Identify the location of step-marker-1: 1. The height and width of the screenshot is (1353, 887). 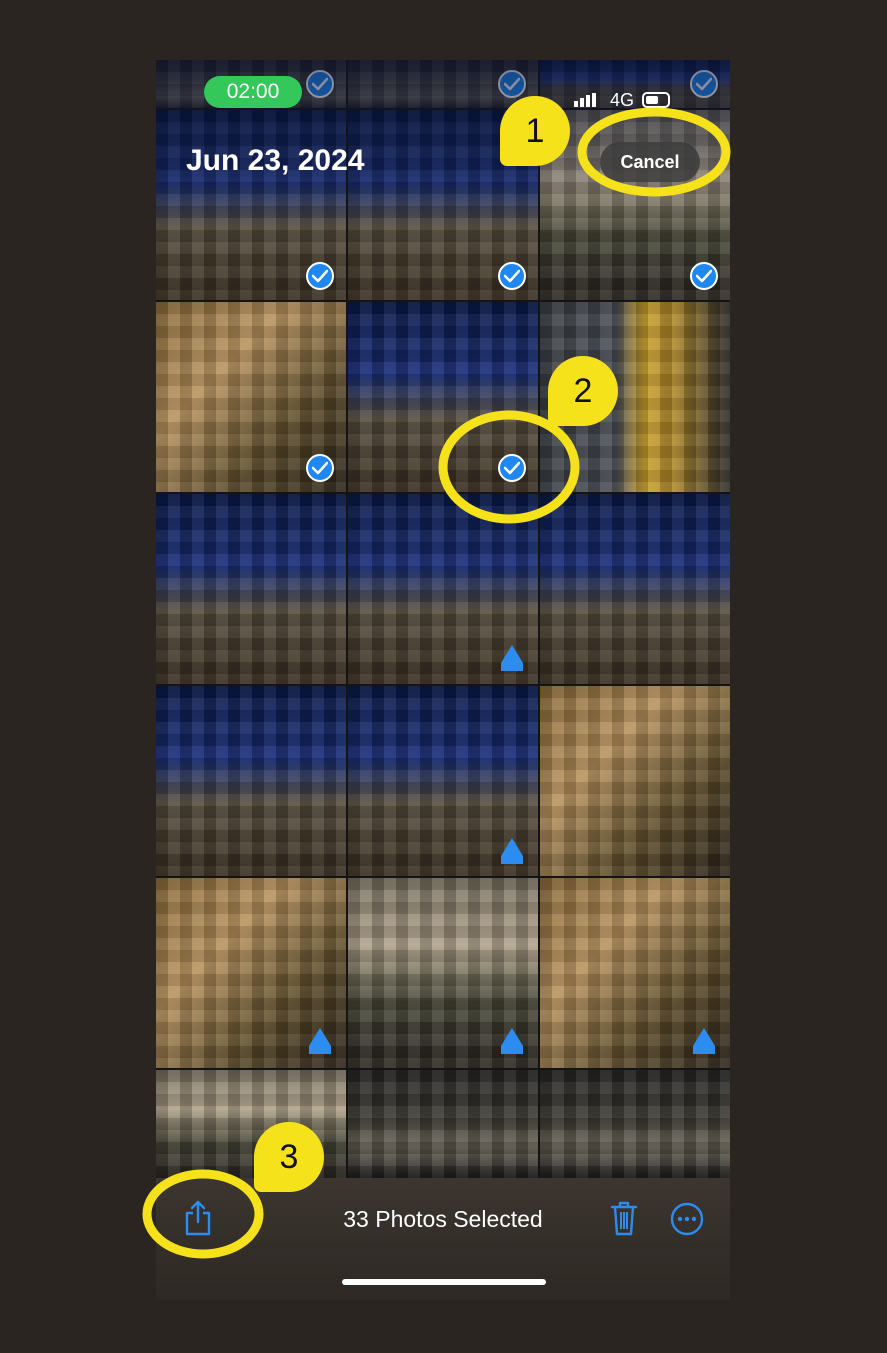
(535, 131).